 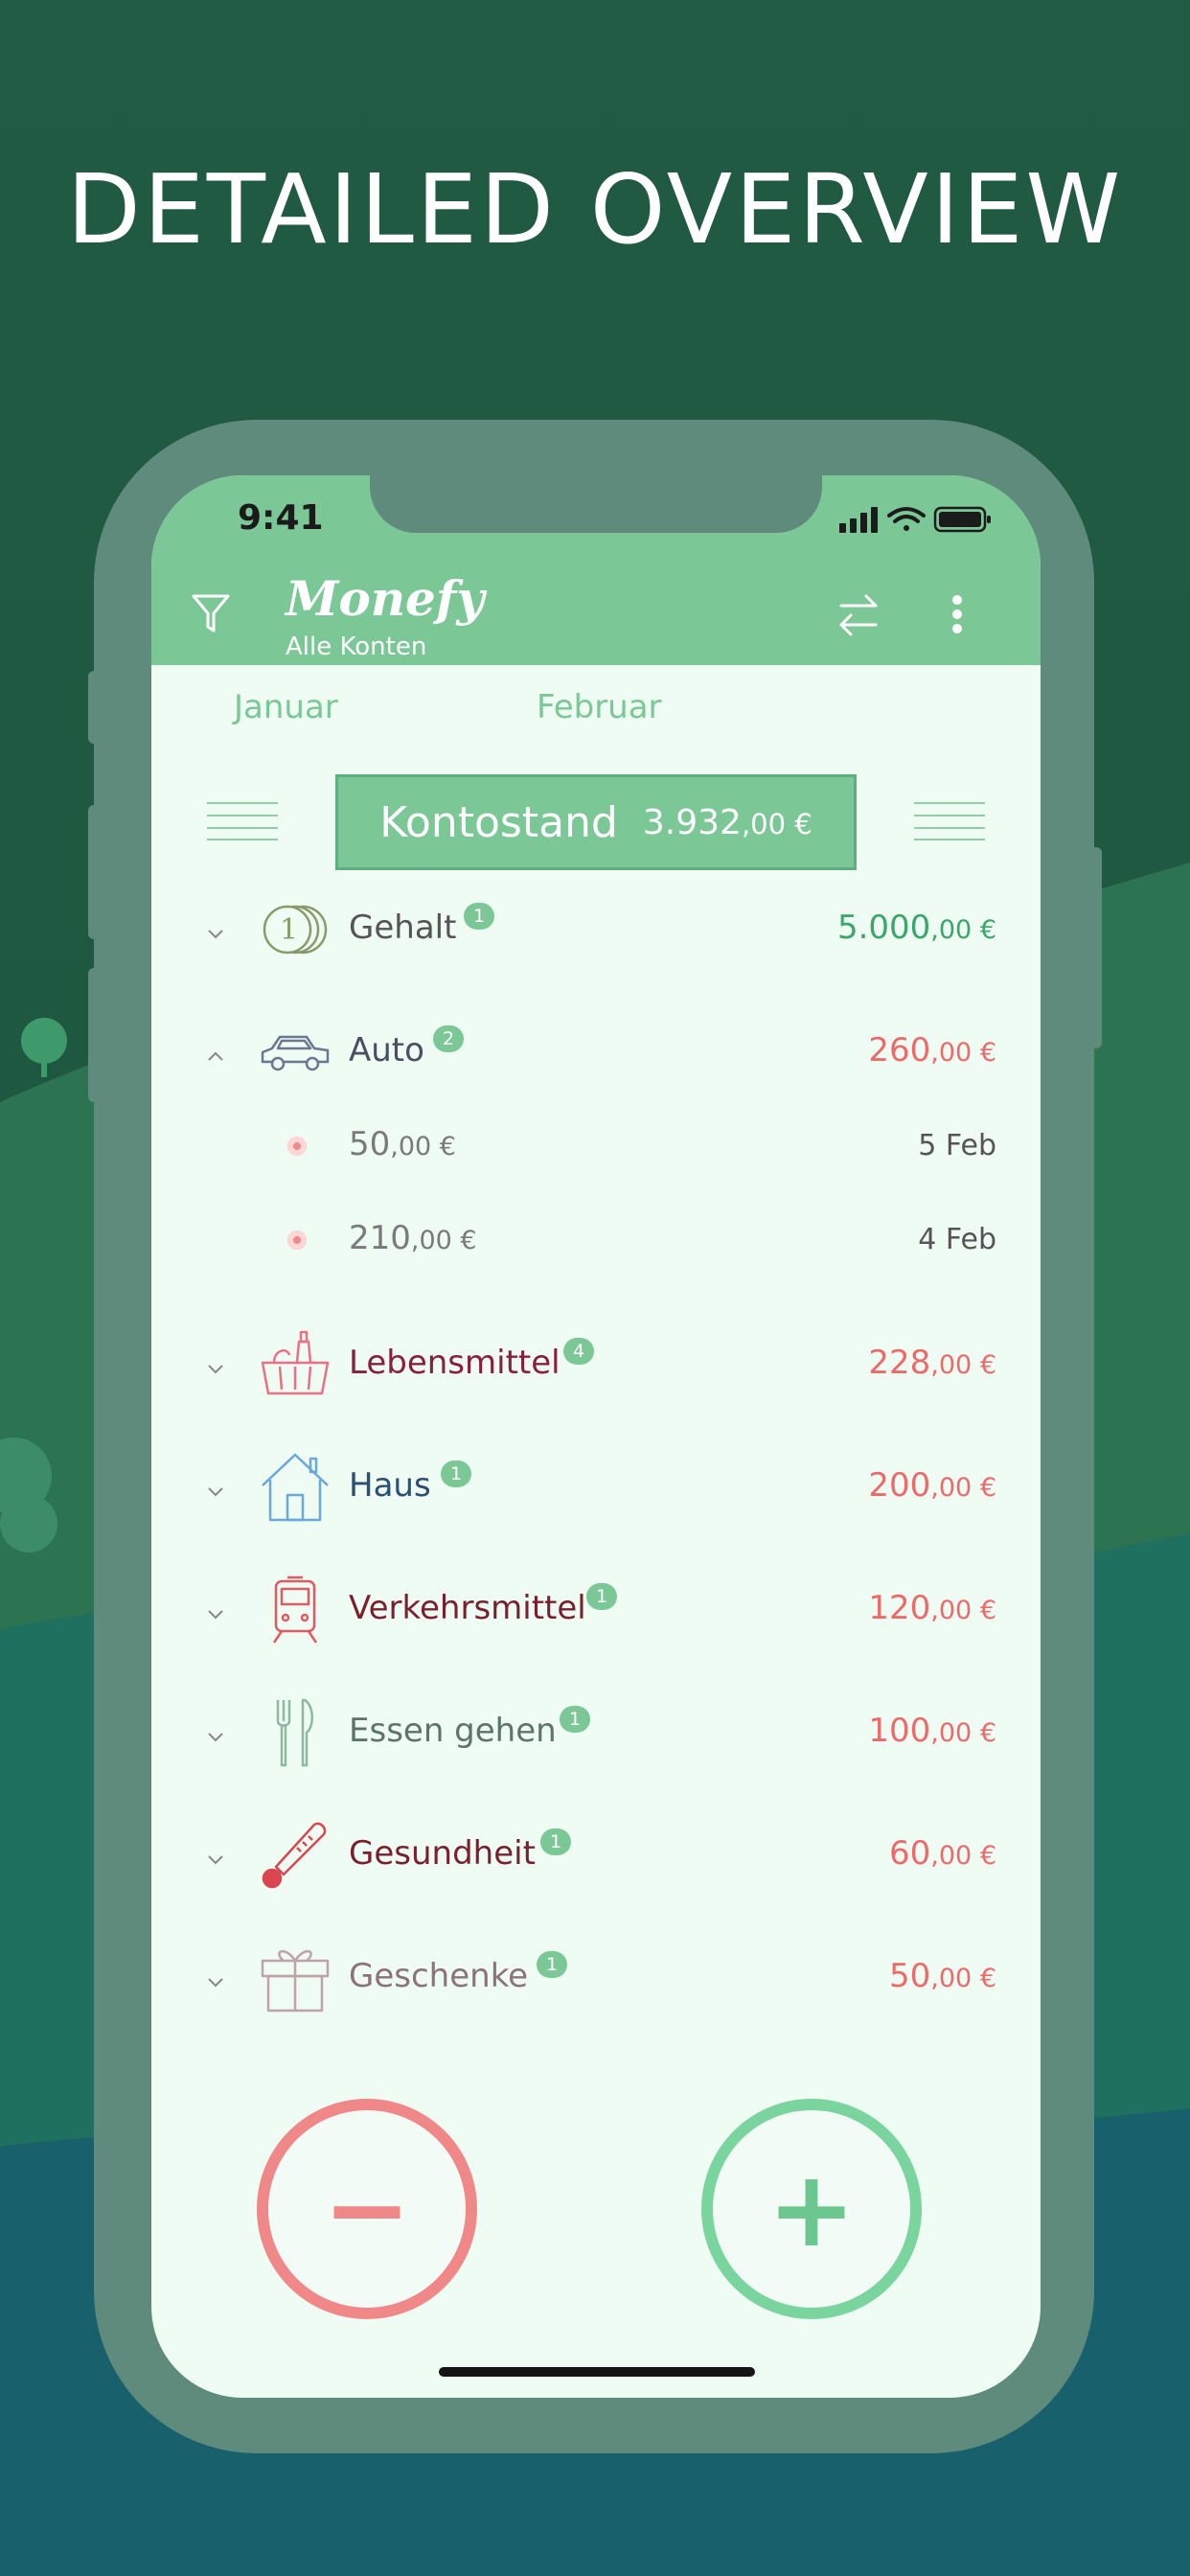 I want to click on status-time: 9:41, so click(x=281, y=518).